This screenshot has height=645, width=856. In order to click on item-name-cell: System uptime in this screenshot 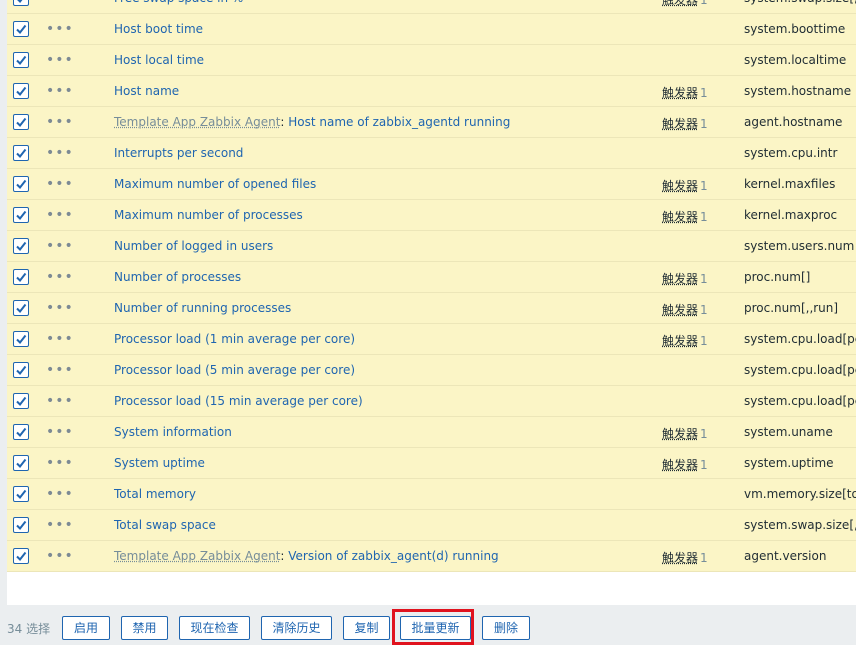, I will do `click(159, 463)`.